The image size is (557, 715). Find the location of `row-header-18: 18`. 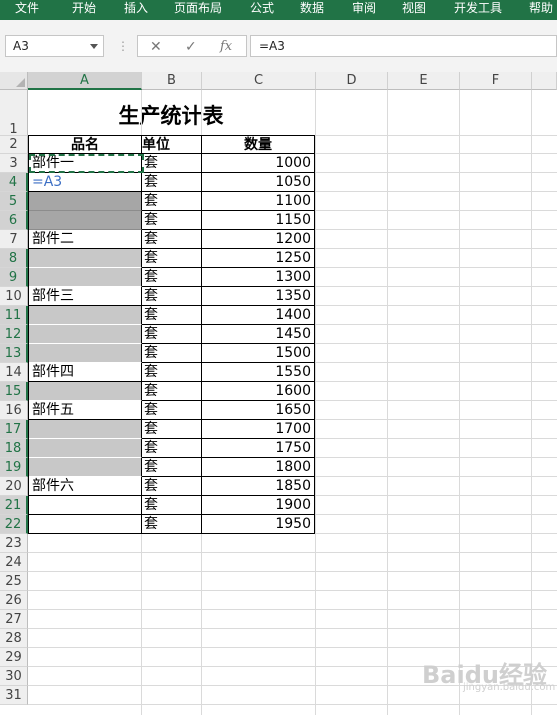

row-header-18: 18 is located at coordinates (14, 448).